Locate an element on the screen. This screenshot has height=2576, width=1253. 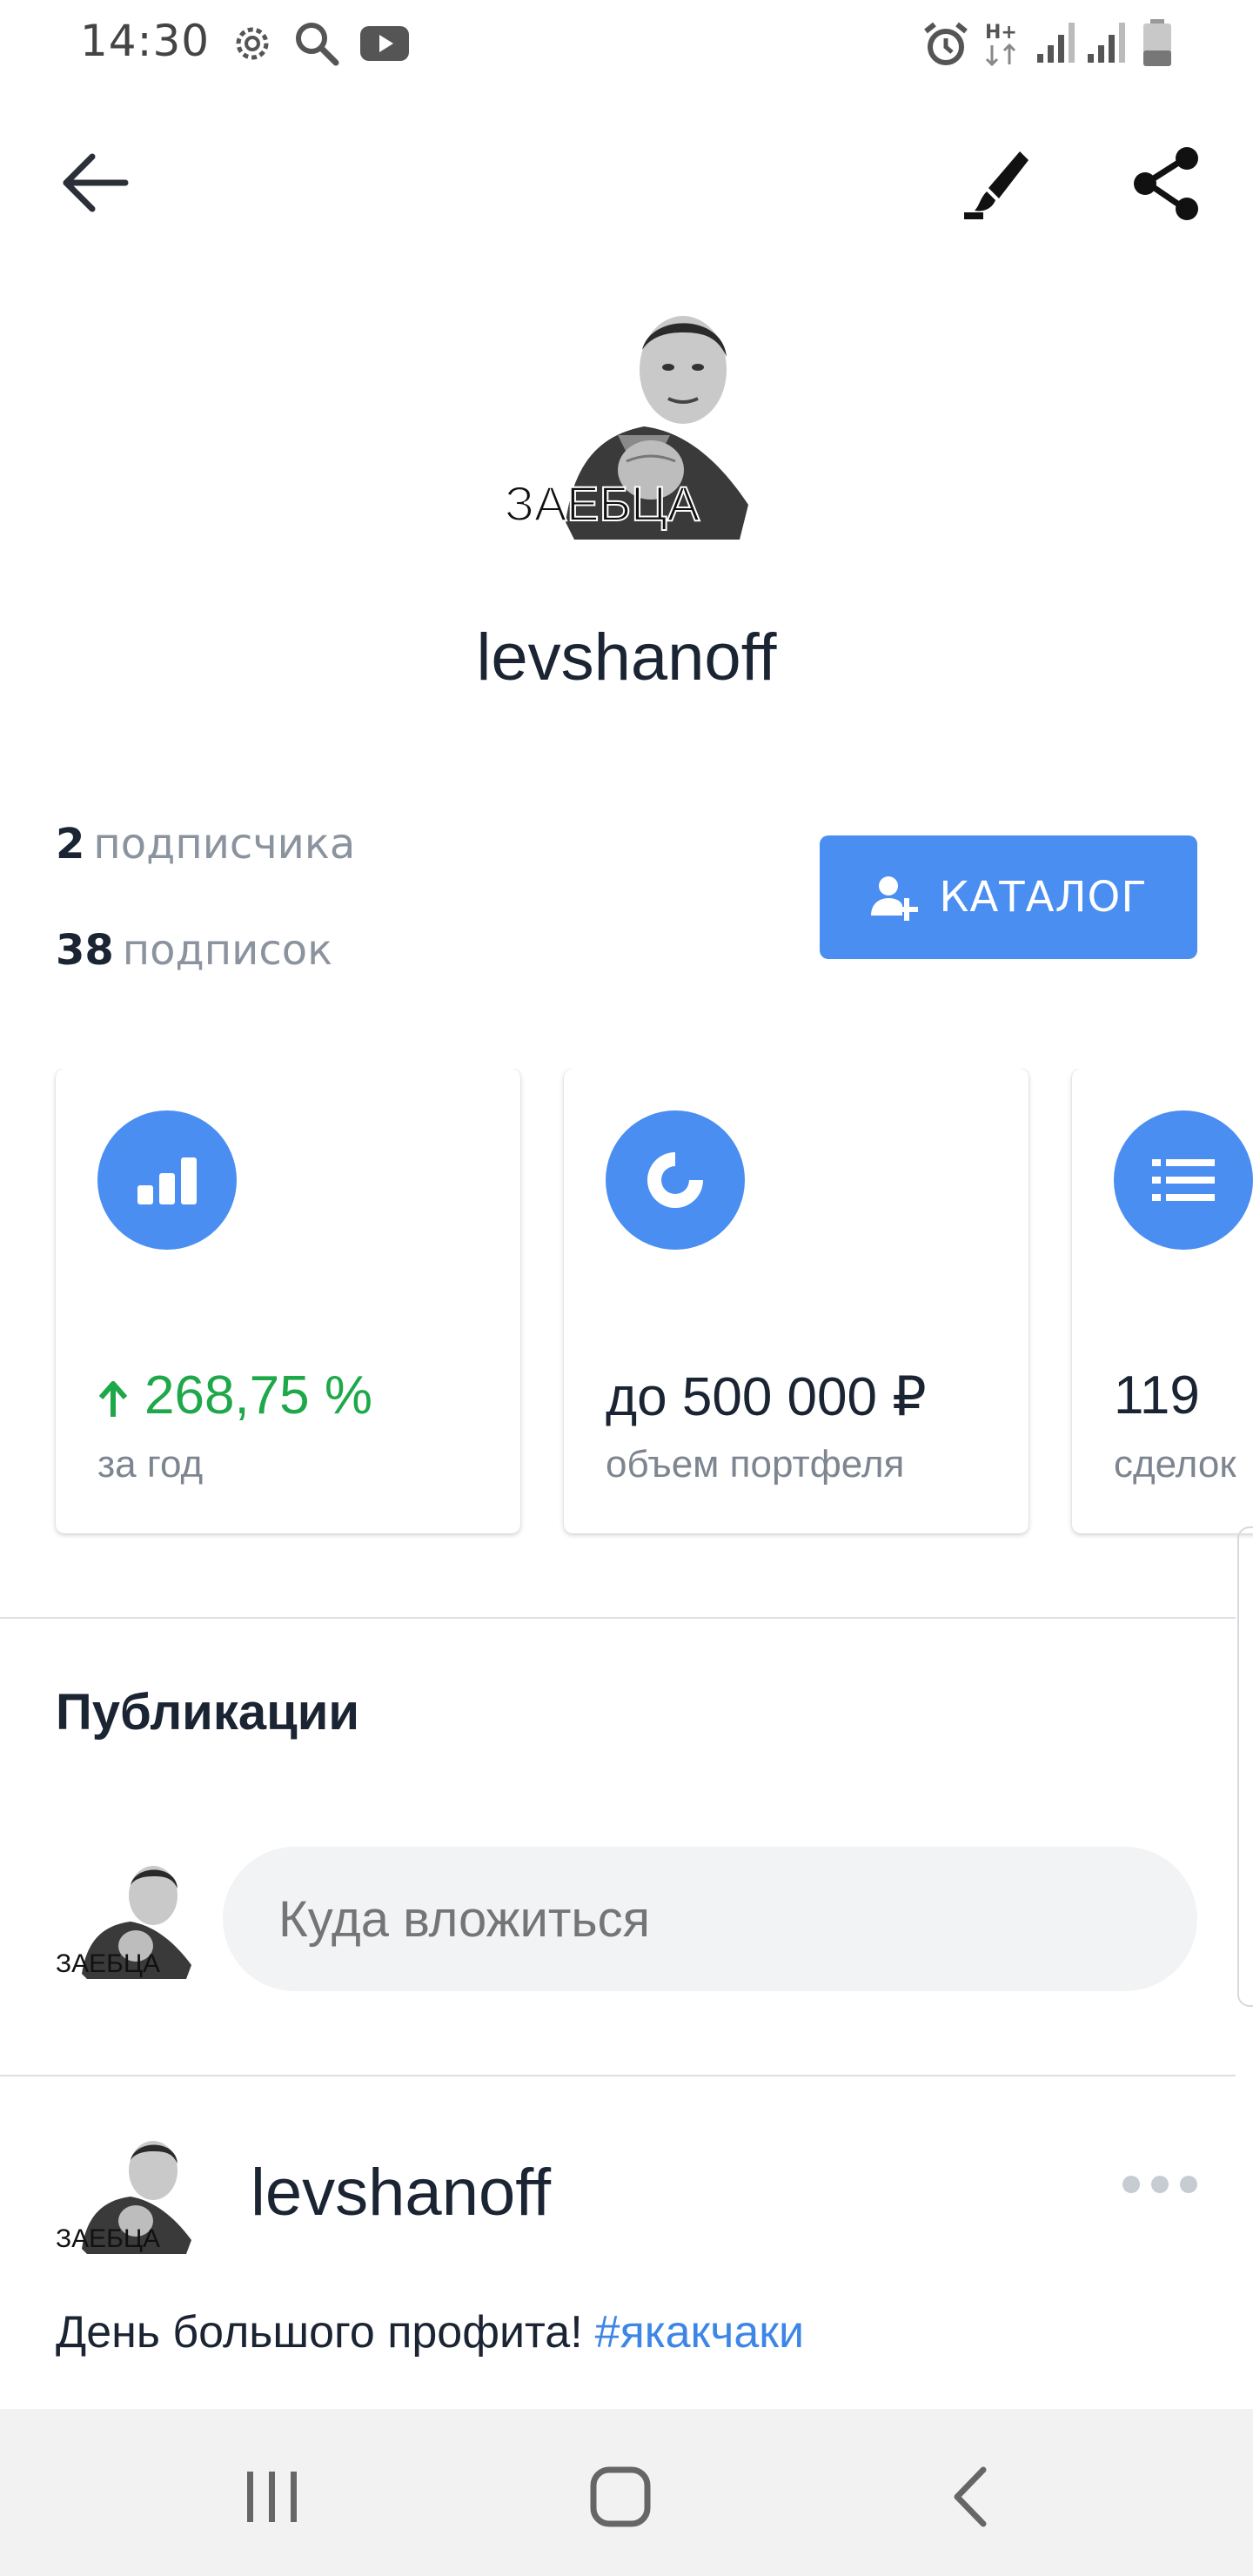
share-icon is located at coordinates (1166, 184).